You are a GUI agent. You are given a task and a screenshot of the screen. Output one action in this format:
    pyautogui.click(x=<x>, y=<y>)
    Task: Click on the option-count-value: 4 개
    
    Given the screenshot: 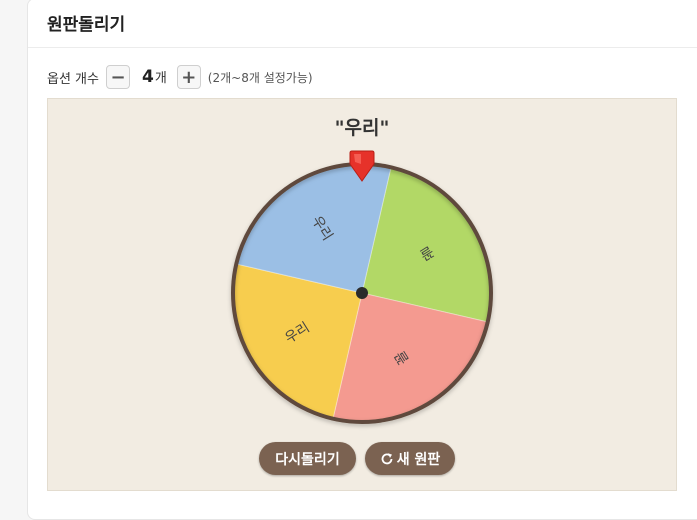 What is the action you would take?
    pyautogui.click(x=154, y=77)
    